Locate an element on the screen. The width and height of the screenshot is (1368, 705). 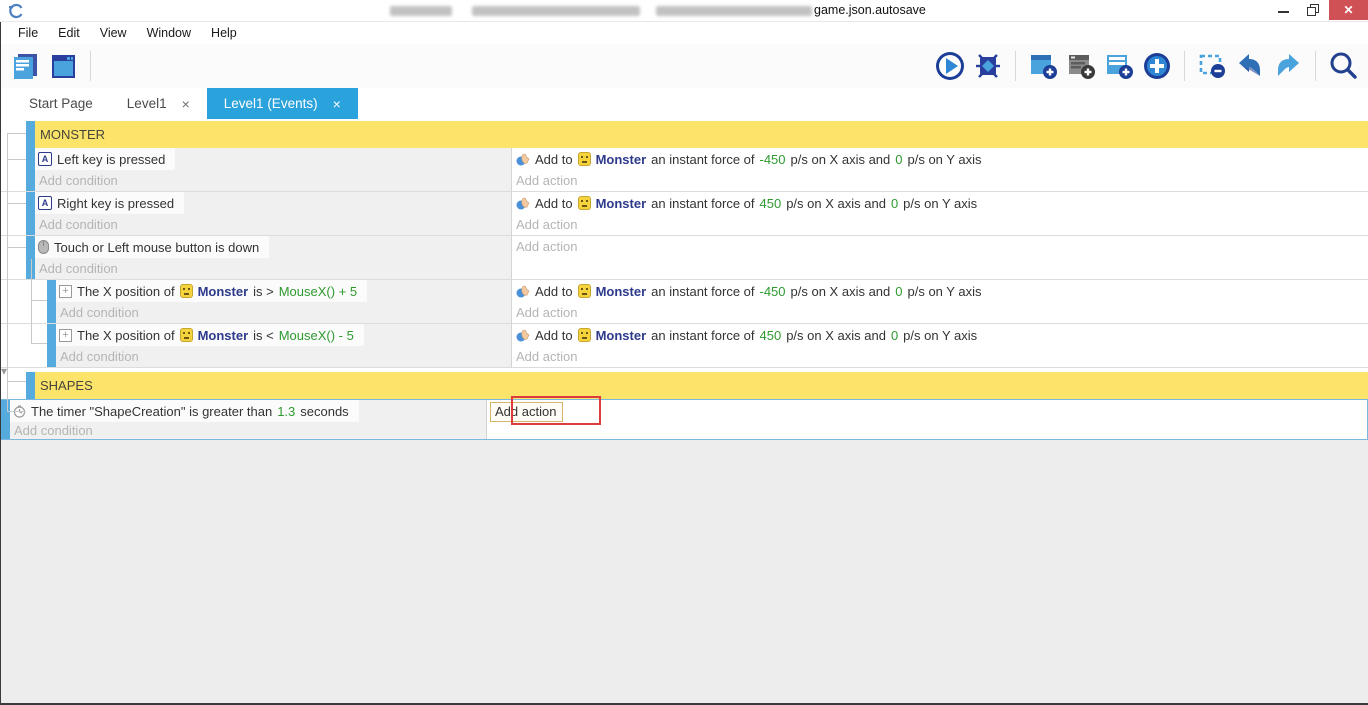
toolbar is located at coordinates (684, 66).